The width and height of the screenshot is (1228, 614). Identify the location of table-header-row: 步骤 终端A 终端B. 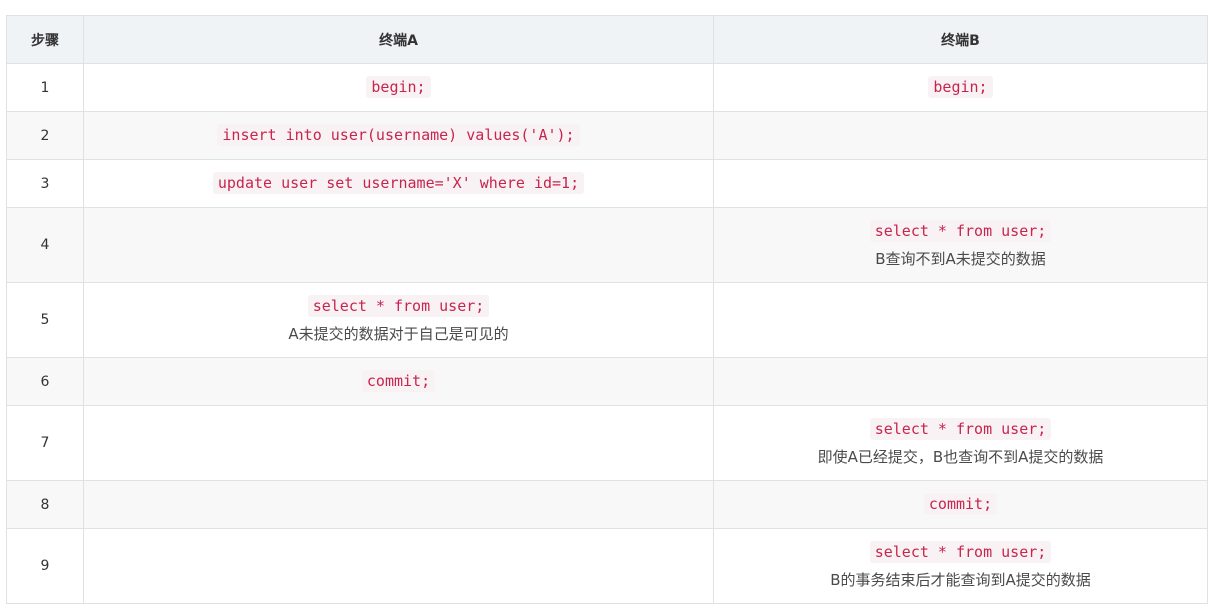
(607, 39).